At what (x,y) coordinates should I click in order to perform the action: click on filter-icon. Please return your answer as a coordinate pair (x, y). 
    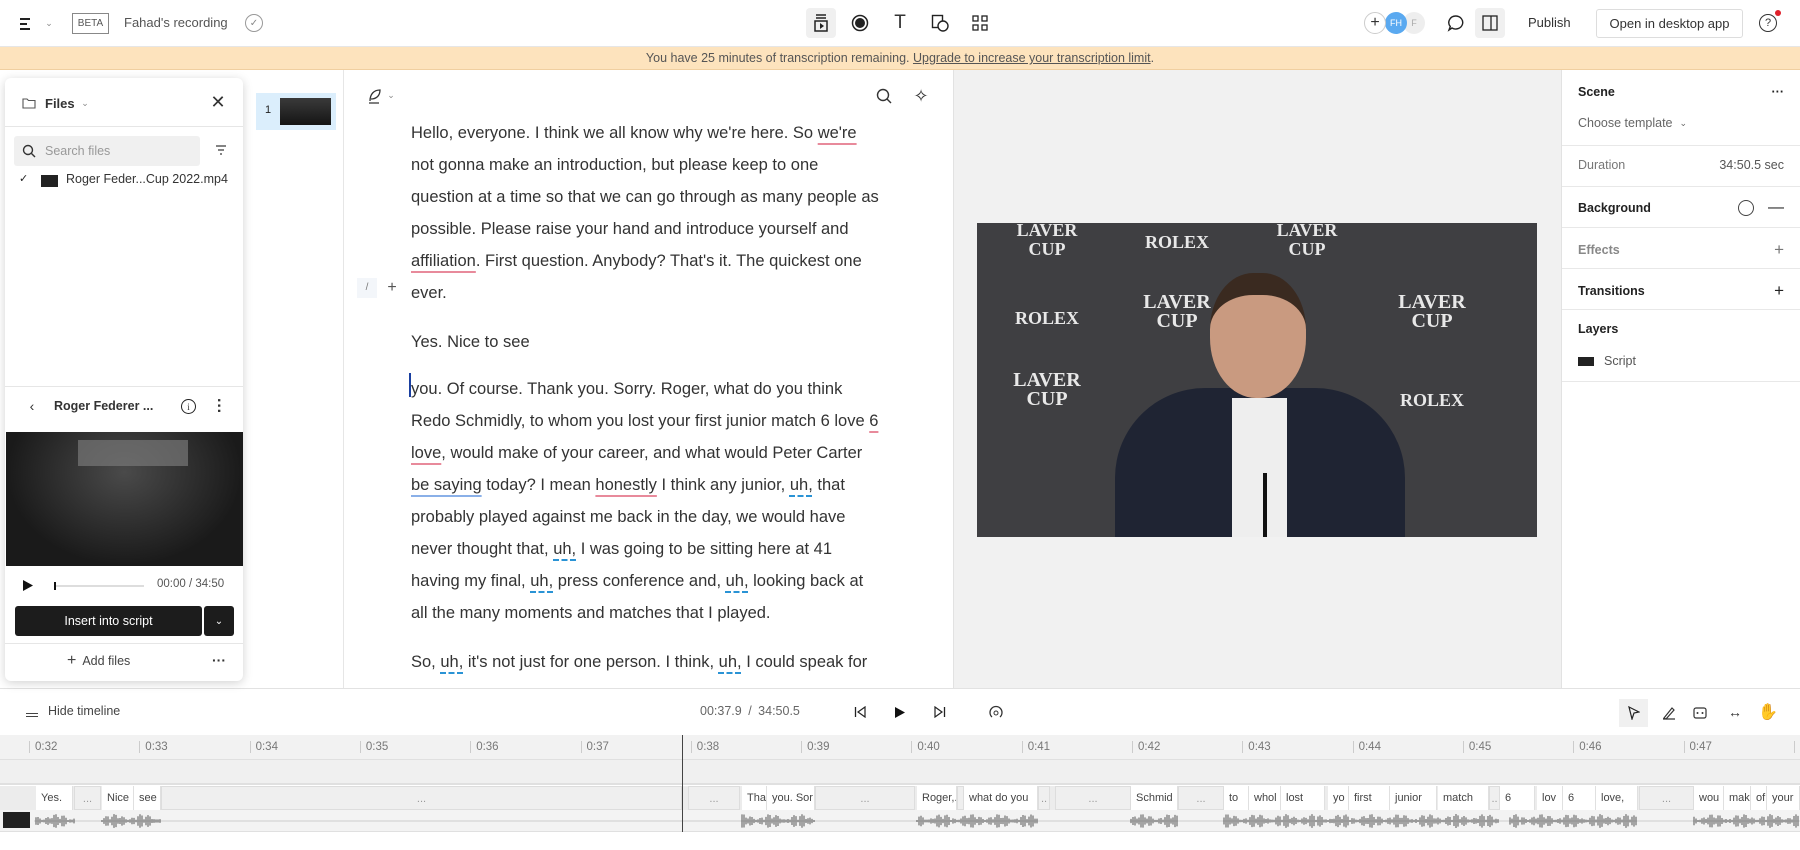
    Looking at the image, I should click on (221, 150).